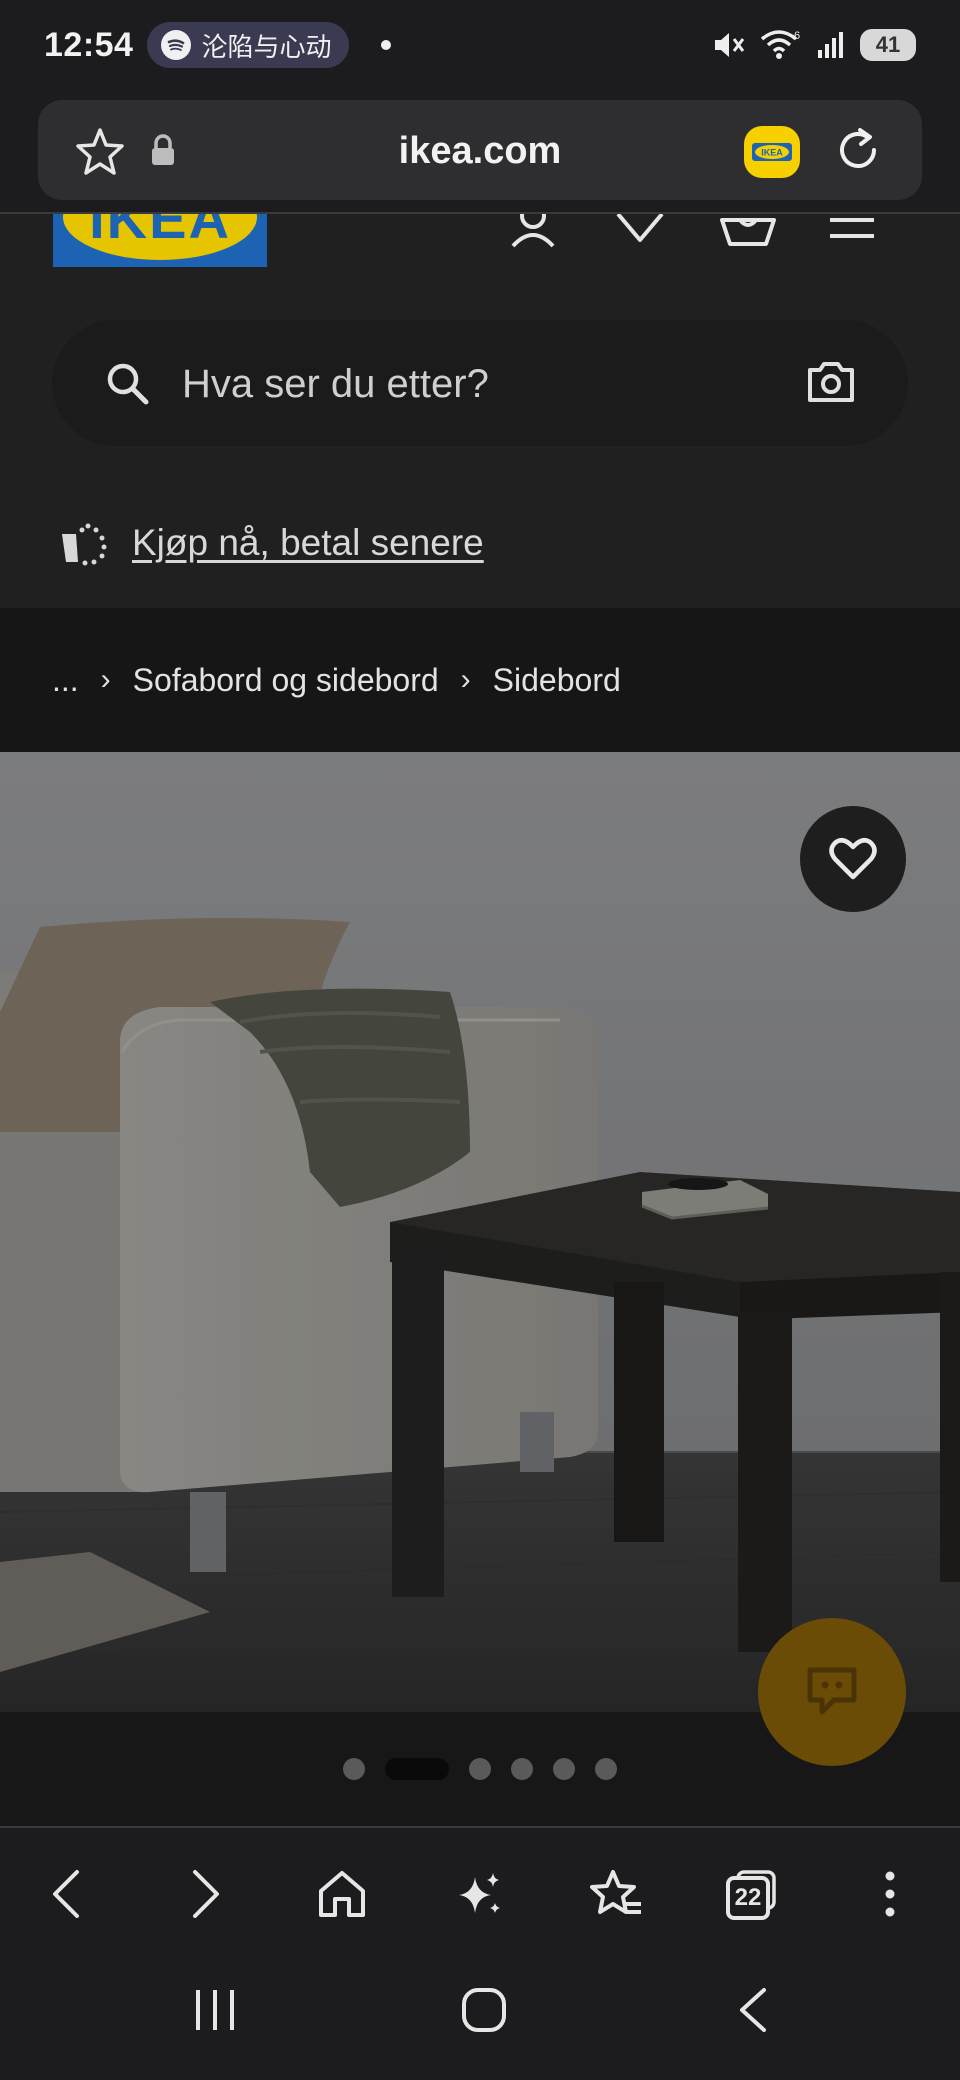  I want to click on status-icons: 6 41, so click(814, 45).